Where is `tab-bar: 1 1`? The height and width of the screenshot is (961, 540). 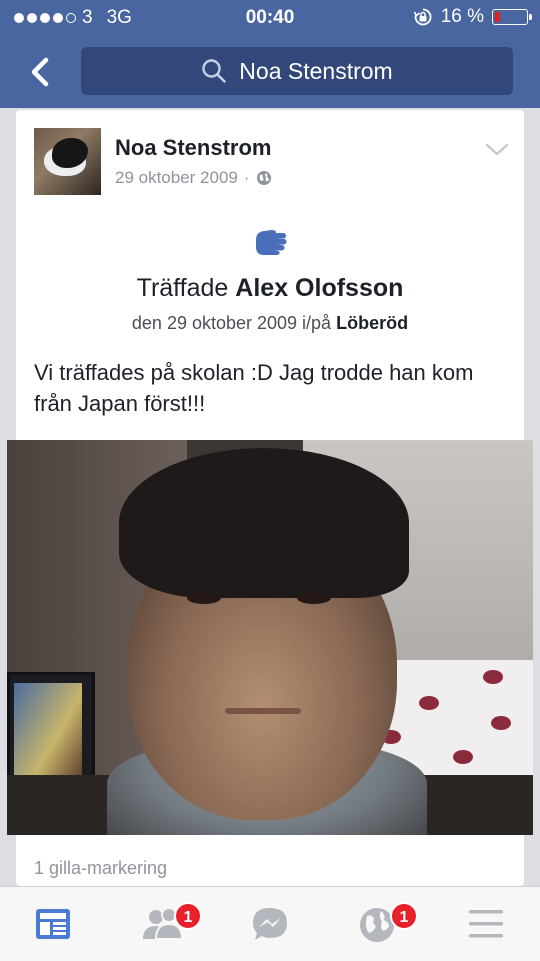
tab-bar: 1 1 is located at coordinates (270, 923).